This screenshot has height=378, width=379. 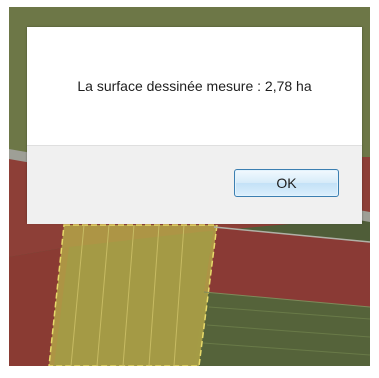 I want to click on dialog-message: La surface dessinée mesure : 2,78 ha, so click(x=194, y=86).